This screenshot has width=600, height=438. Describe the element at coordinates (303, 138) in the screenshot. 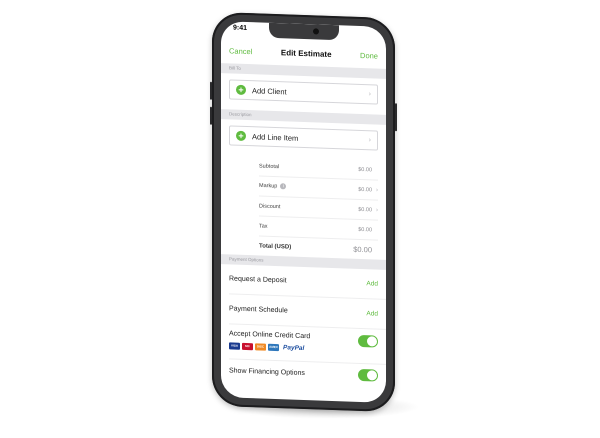

I see `add-line-item-button: + Add Line Item ›` at that location.